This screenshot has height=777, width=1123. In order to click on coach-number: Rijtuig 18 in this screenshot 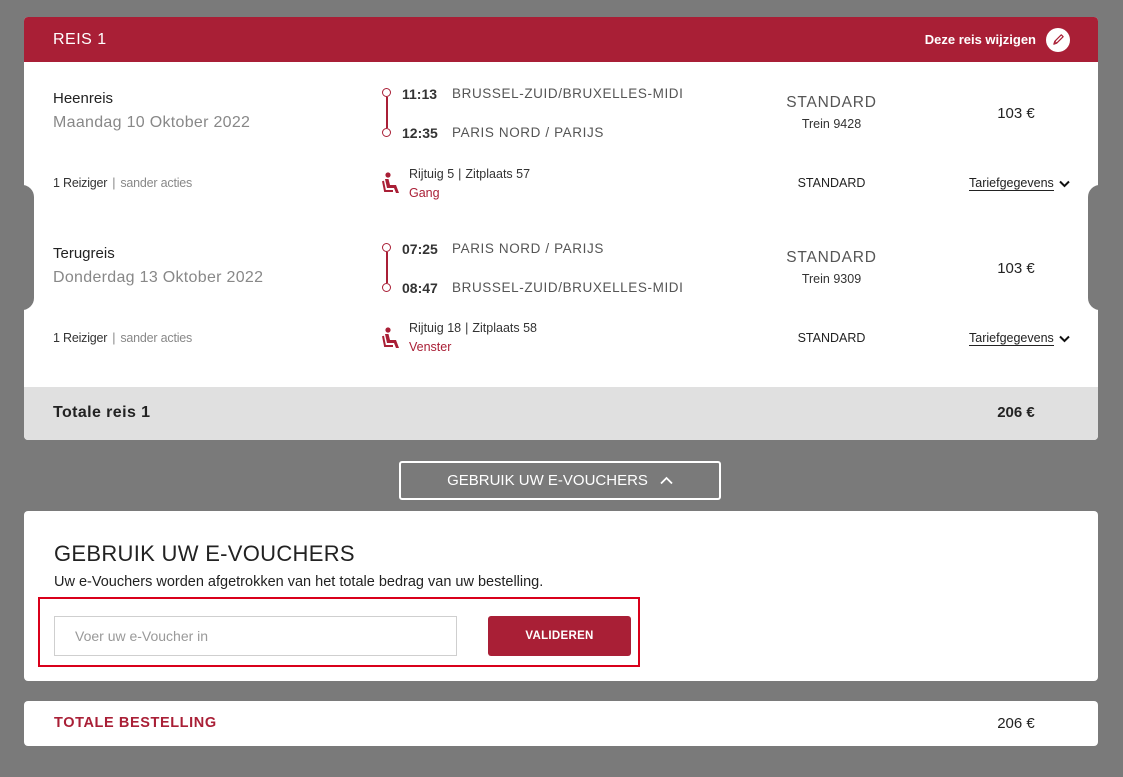, I will do `click(435, 328)`.